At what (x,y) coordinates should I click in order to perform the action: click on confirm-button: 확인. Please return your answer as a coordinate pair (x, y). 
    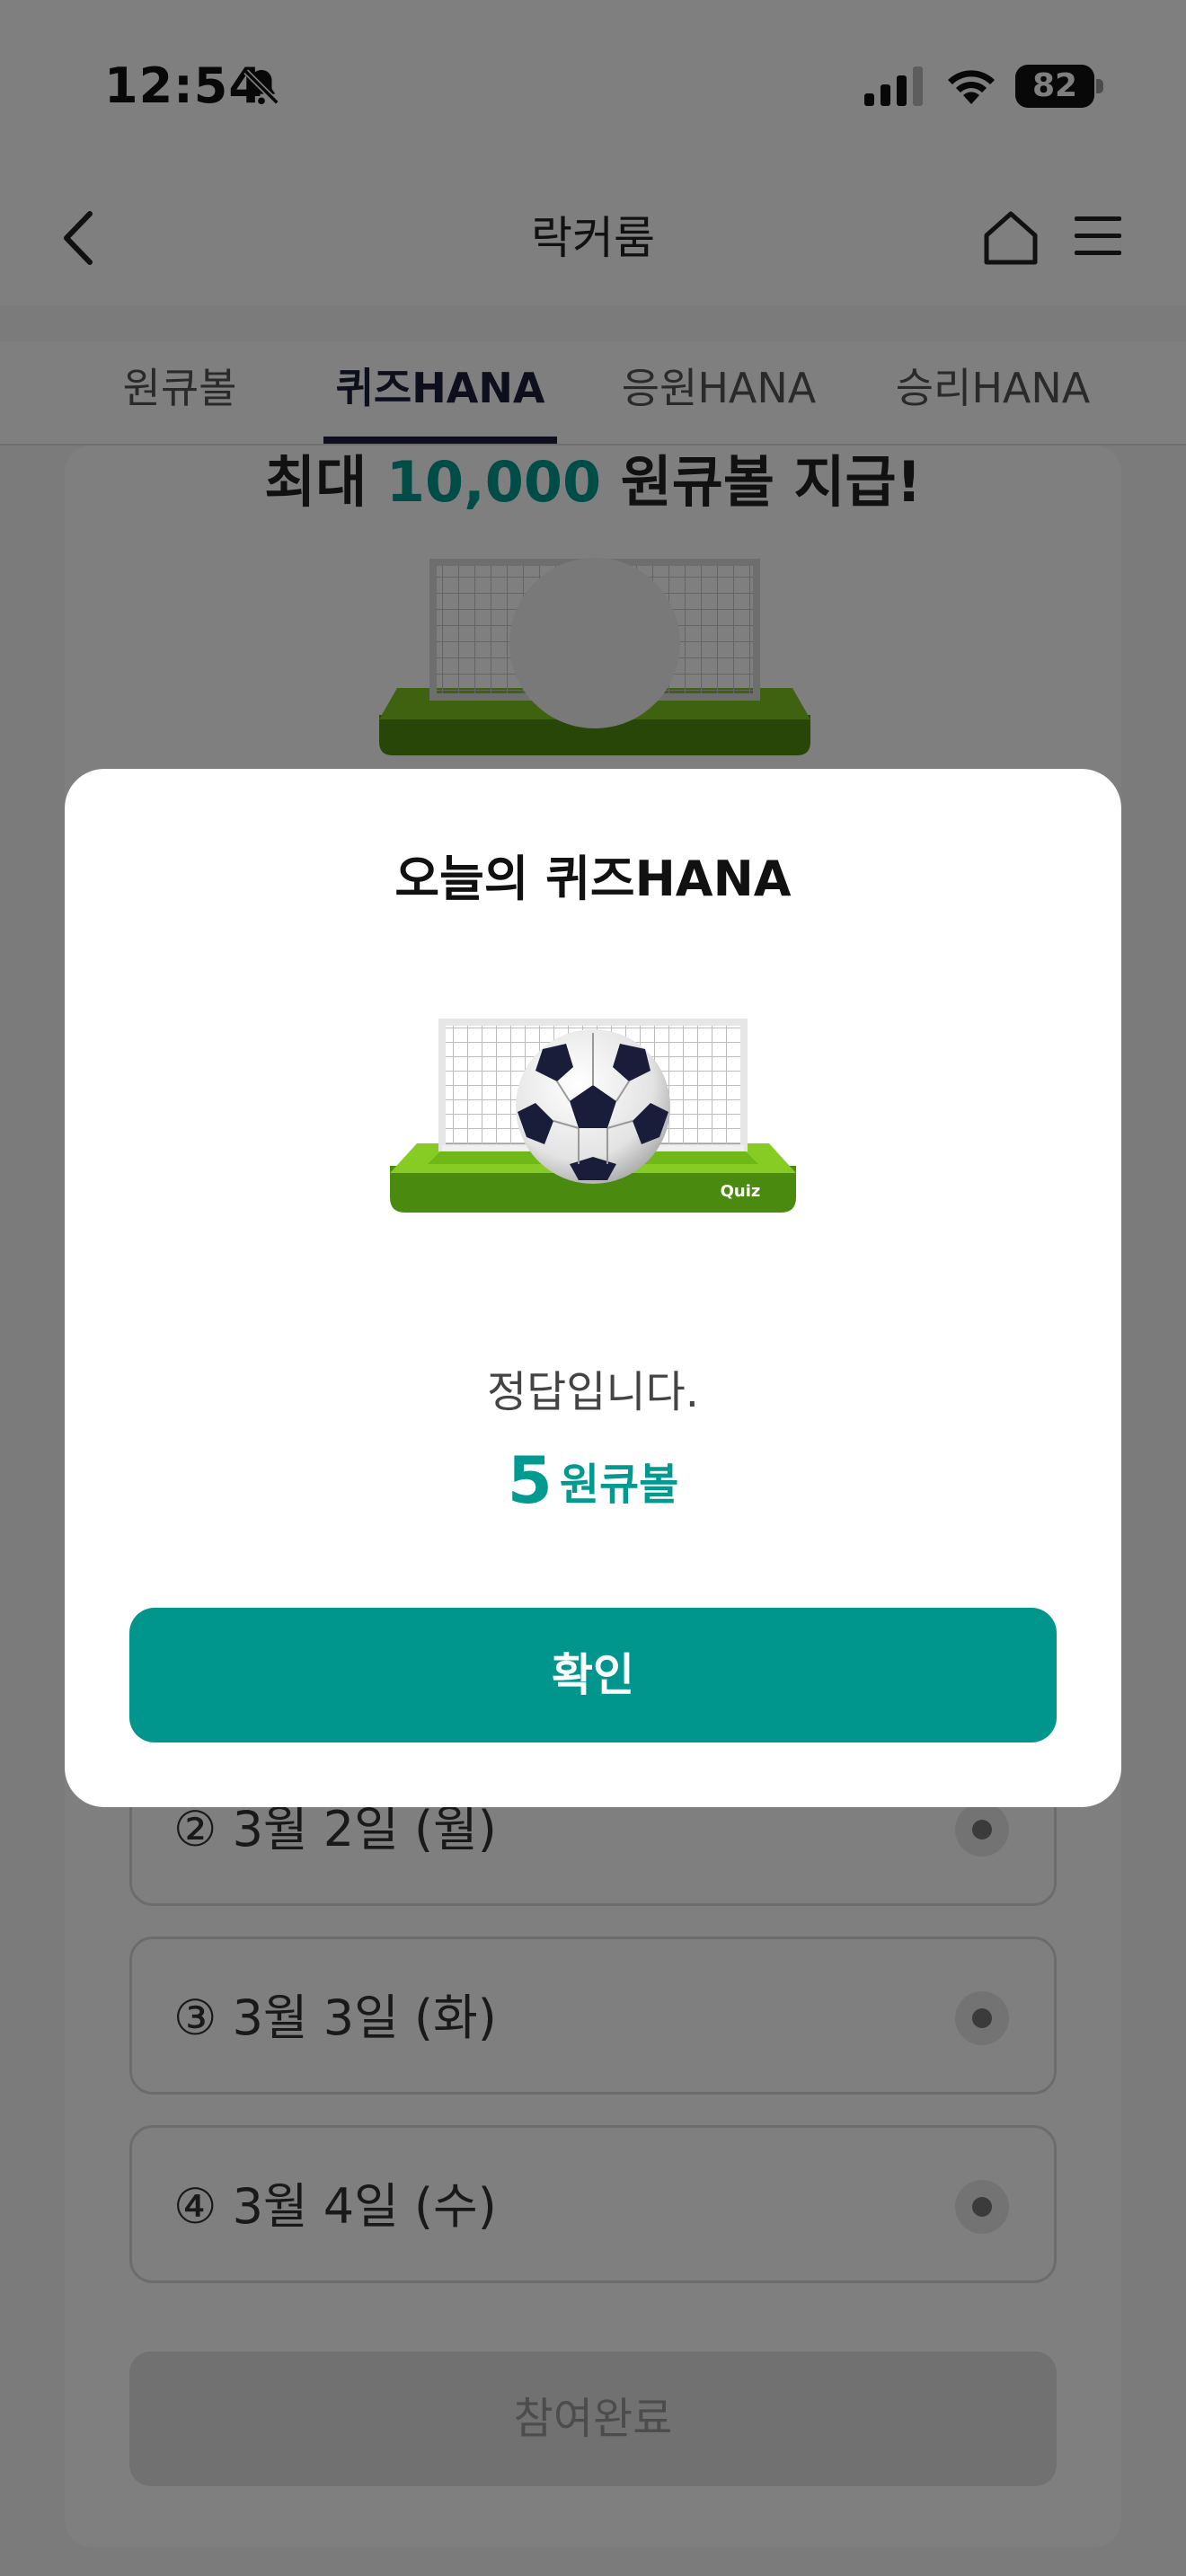
    Looking at the image, I should click on (593, 1675).